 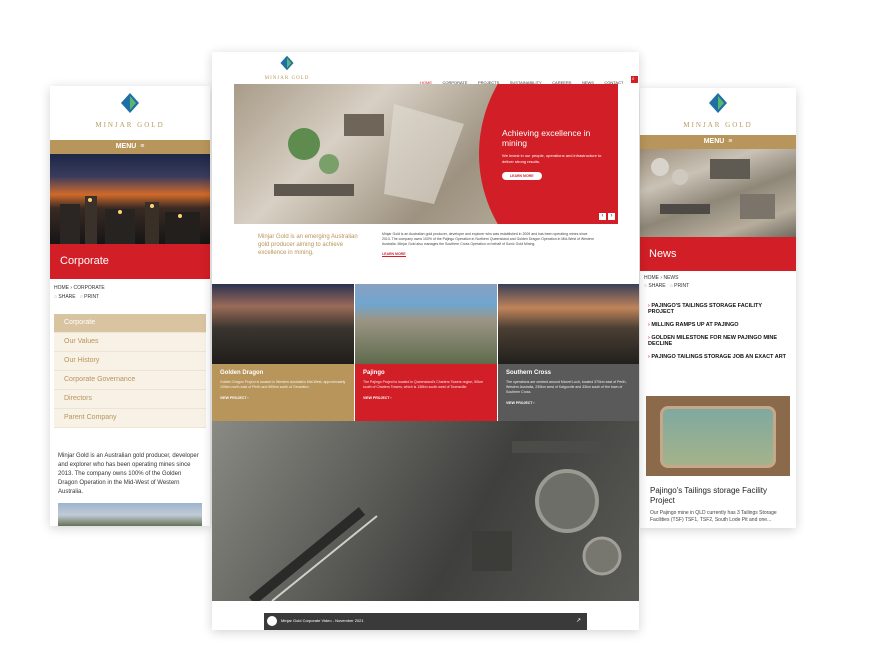 What do you see at coordinates (130, 261) in the screenshot?
I see `page-title-band: Corporate` at bounding box center [130, 261].